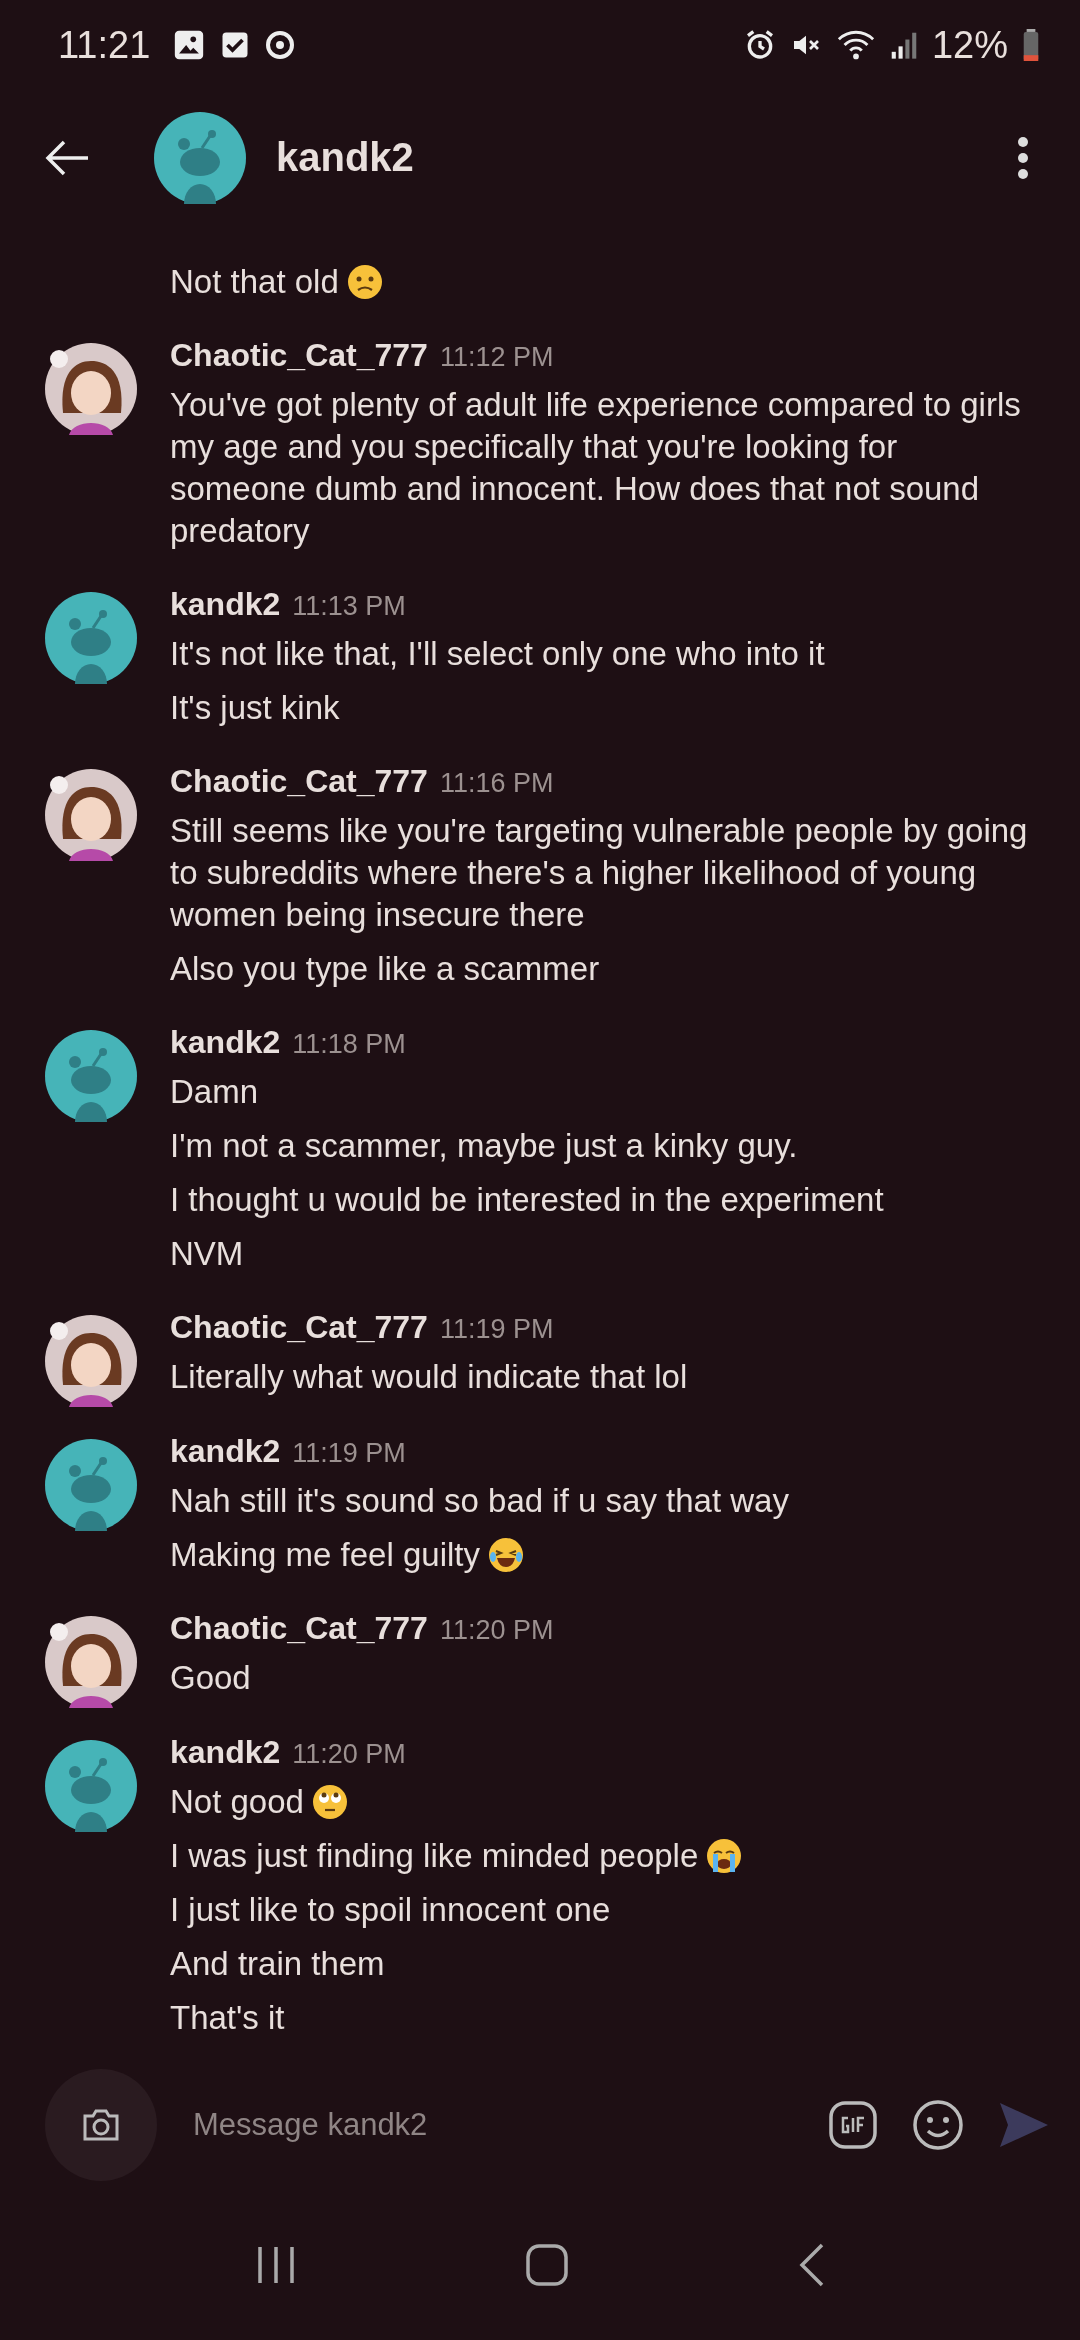  Describe the element at coordinates (429, 1377) in the screenshot. I see `message-text: Literally what would indicate that lol` at that location.